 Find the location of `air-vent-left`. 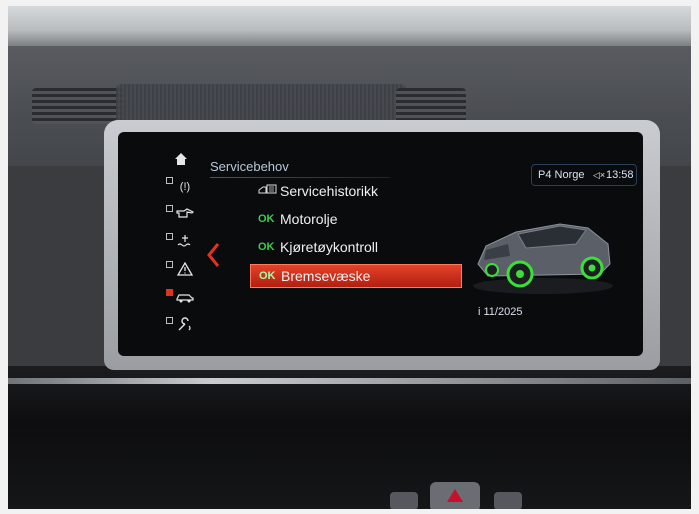

air-vent-left is located at coordinates (78, 106).